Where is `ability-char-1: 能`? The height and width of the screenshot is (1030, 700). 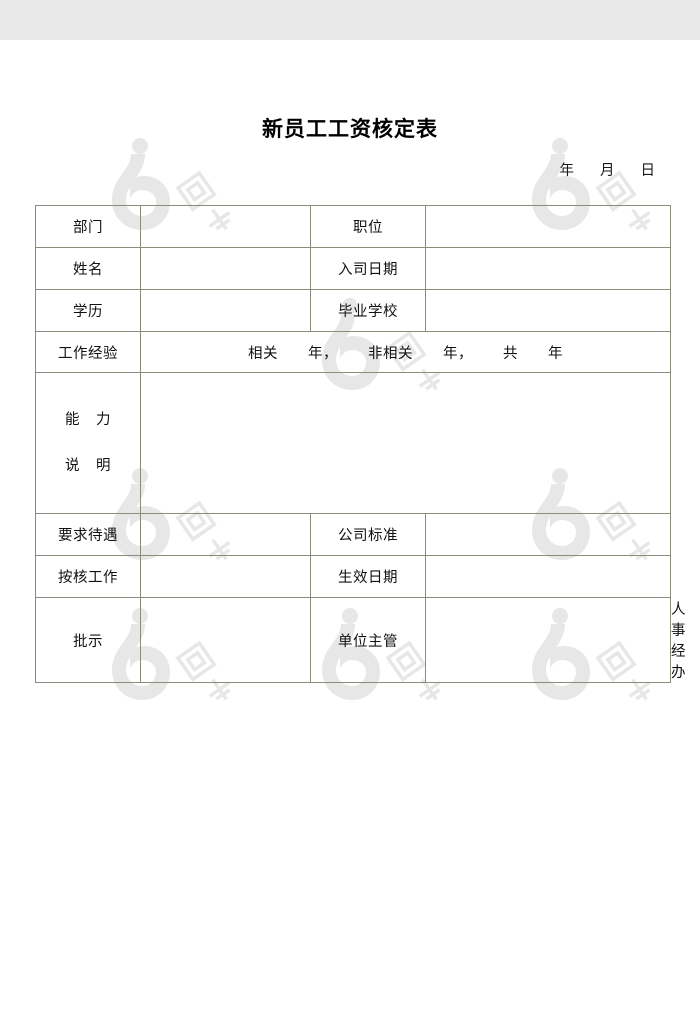
ability-char-1: 能 is located at coordinates (72, 420).